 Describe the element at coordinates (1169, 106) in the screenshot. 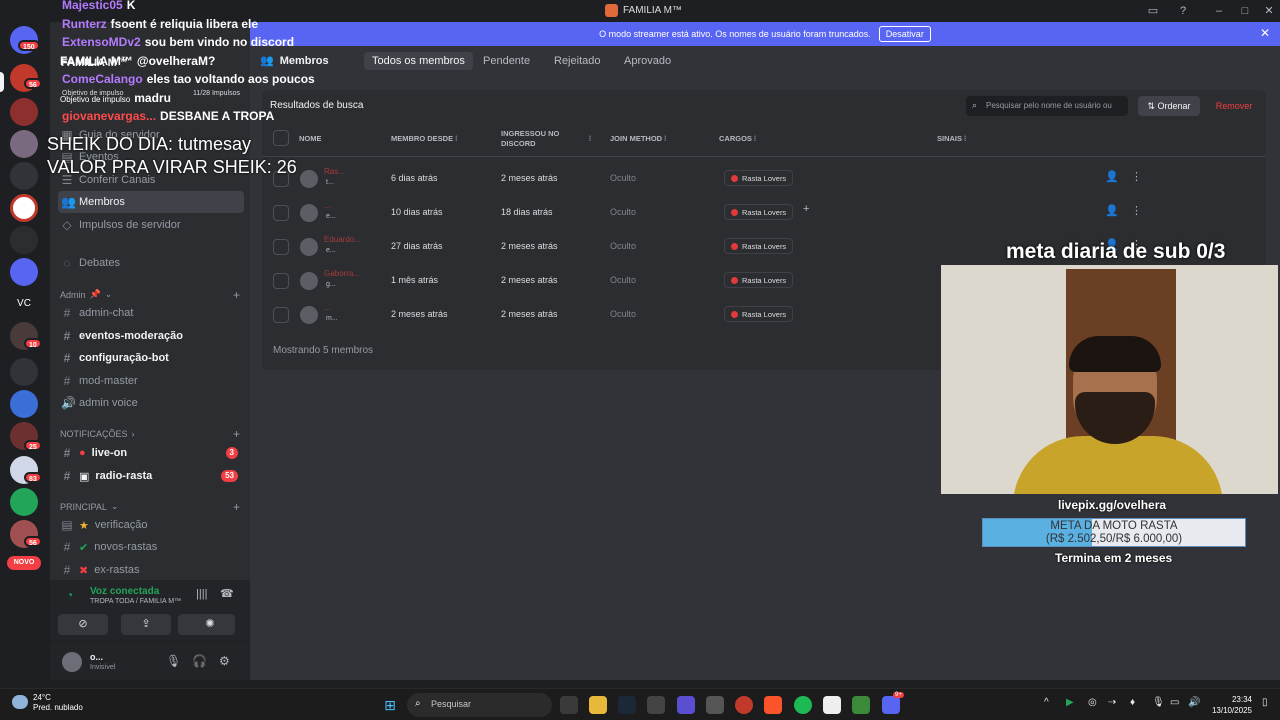

I see `sort-button: ⇅ Ordenar` at that location.